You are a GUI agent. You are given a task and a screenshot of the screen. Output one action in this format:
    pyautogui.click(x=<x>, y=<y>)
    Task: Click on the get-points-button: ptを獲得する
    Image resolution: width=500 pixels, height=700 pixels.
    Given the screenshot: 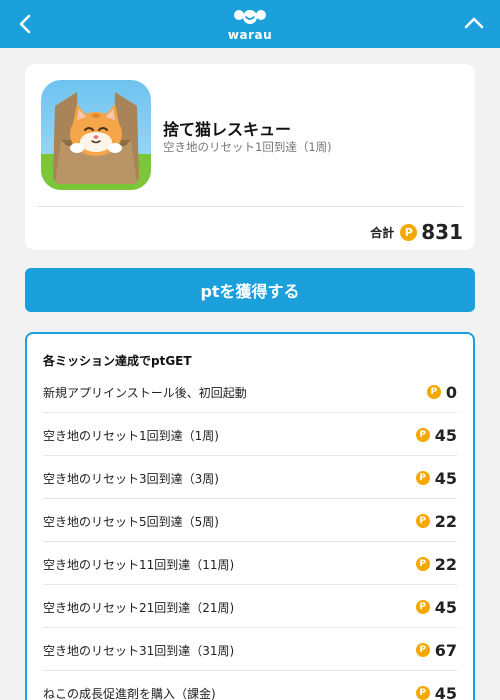 What is the action you would take?
    pyautogui.click(x=250, y=290)
    